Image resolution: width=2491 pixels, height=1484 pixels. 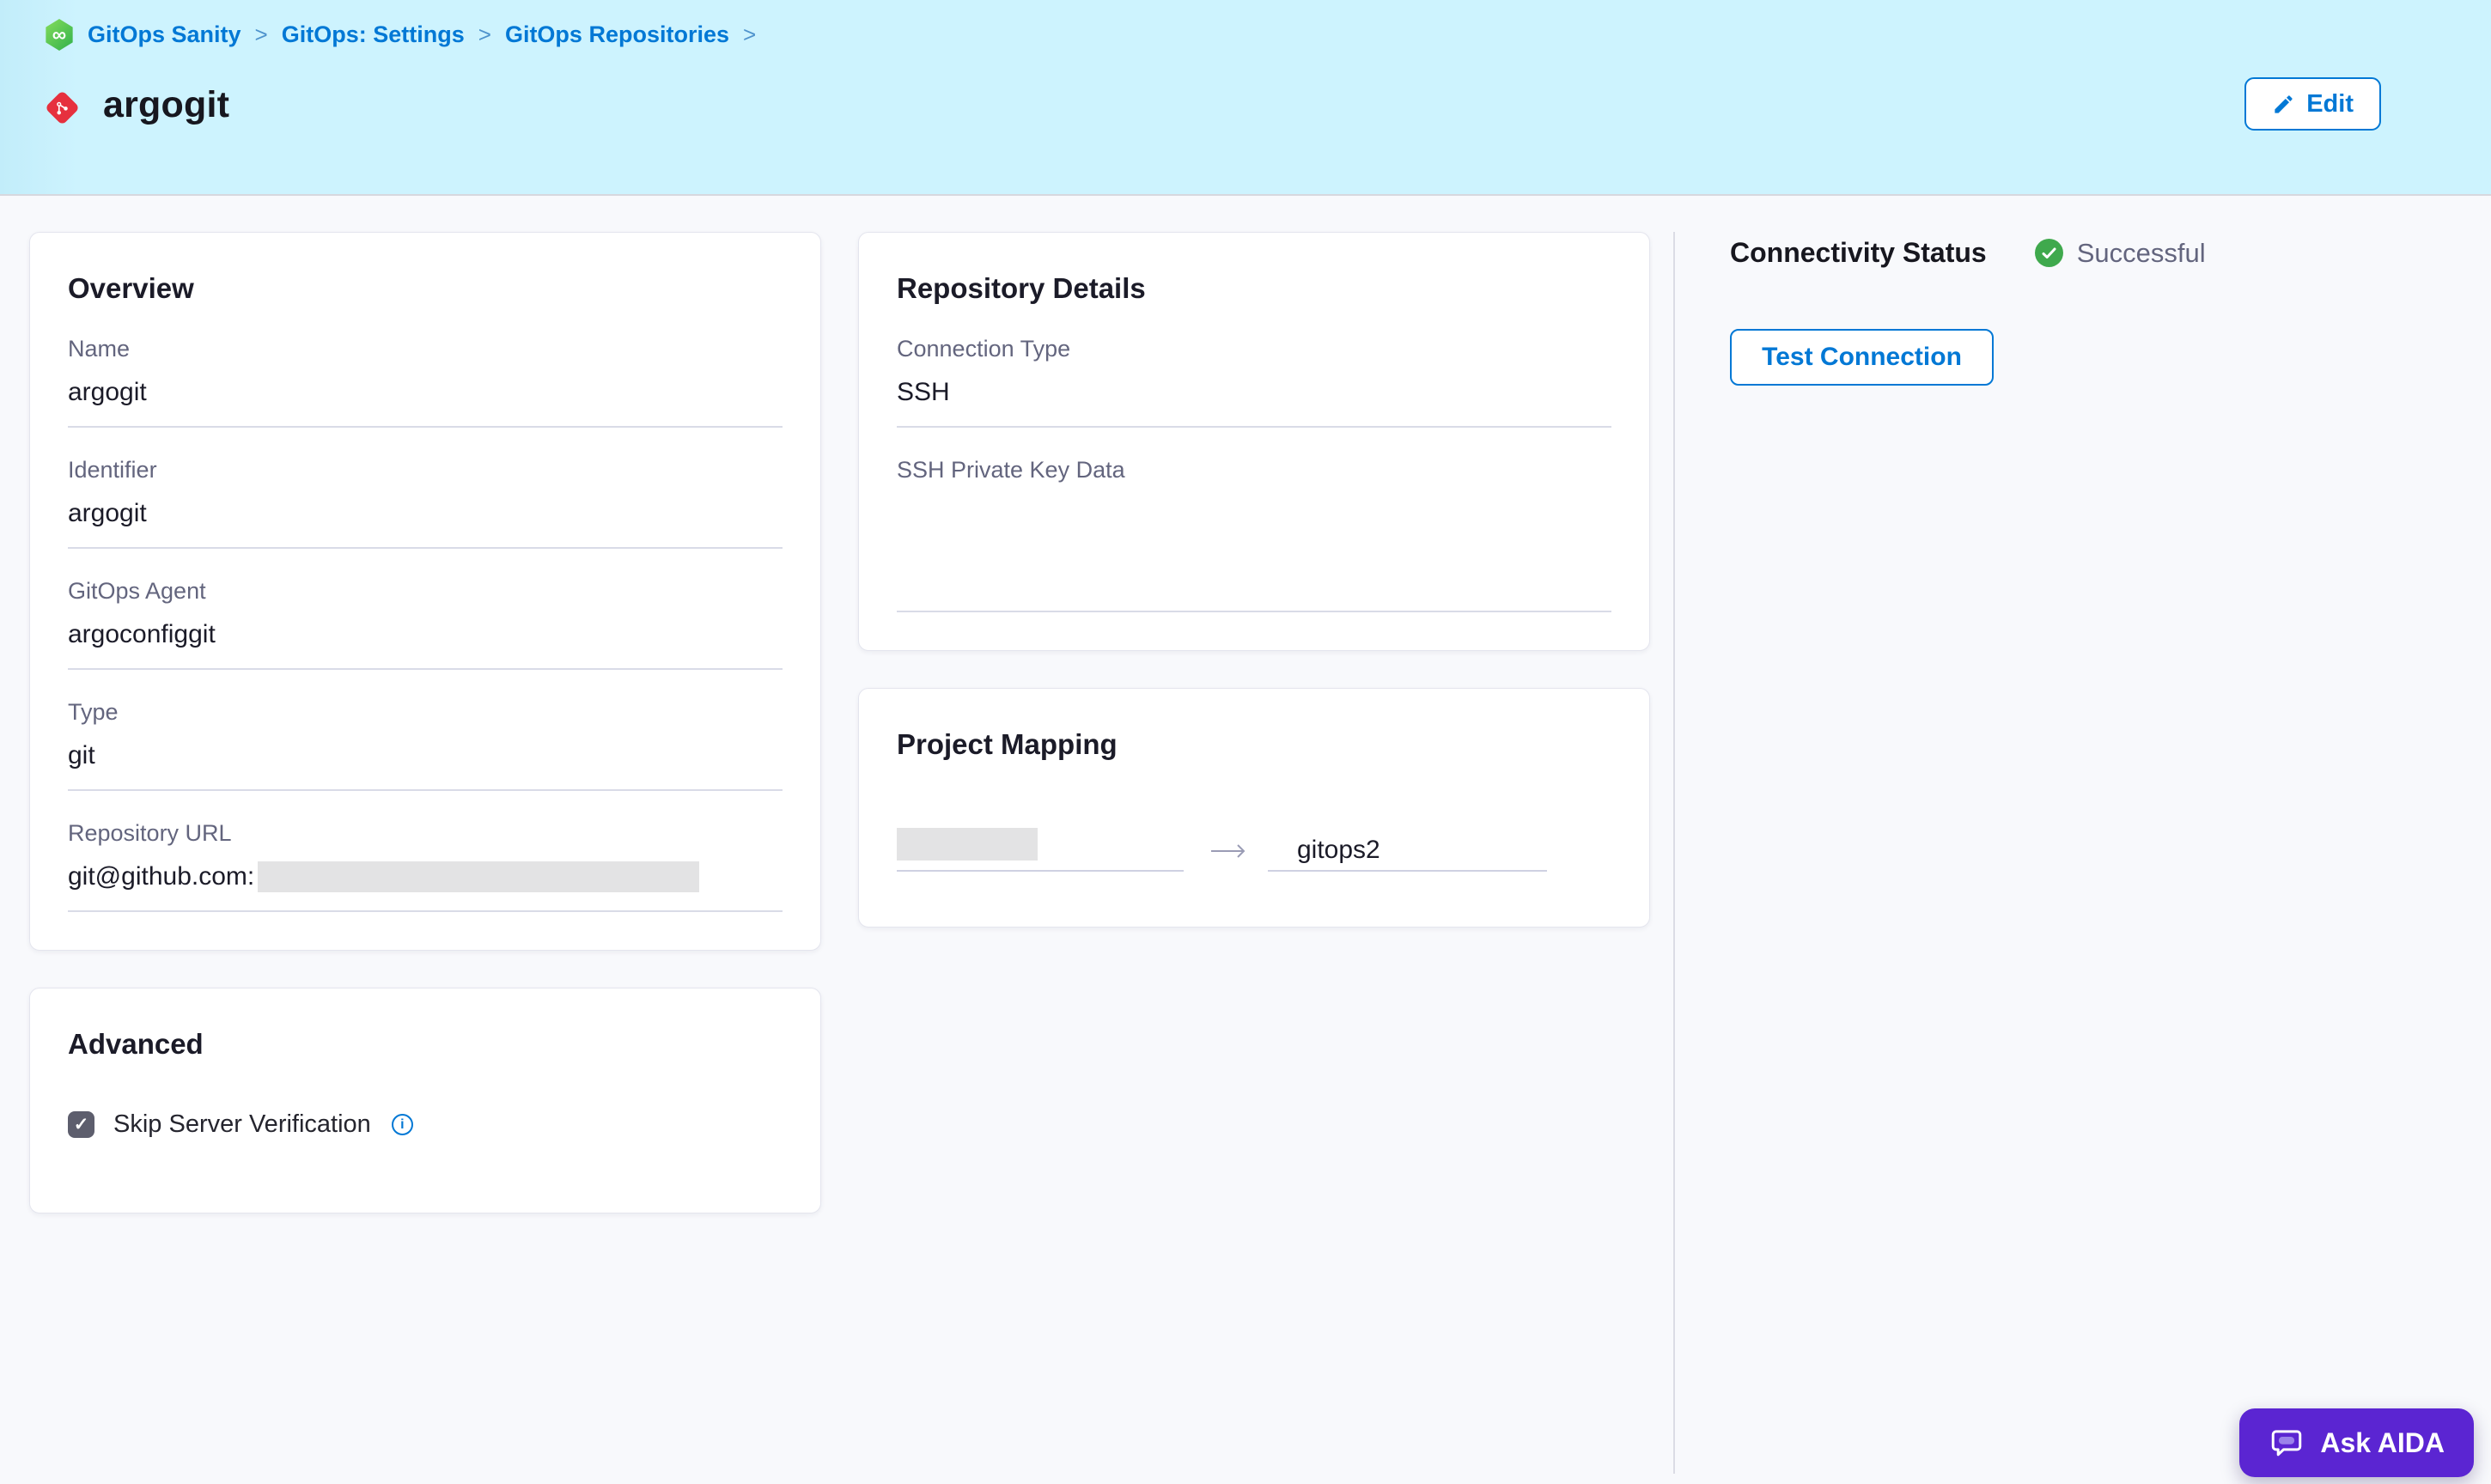 I want to click on redacted-url-block, so click(x=479, y=877).